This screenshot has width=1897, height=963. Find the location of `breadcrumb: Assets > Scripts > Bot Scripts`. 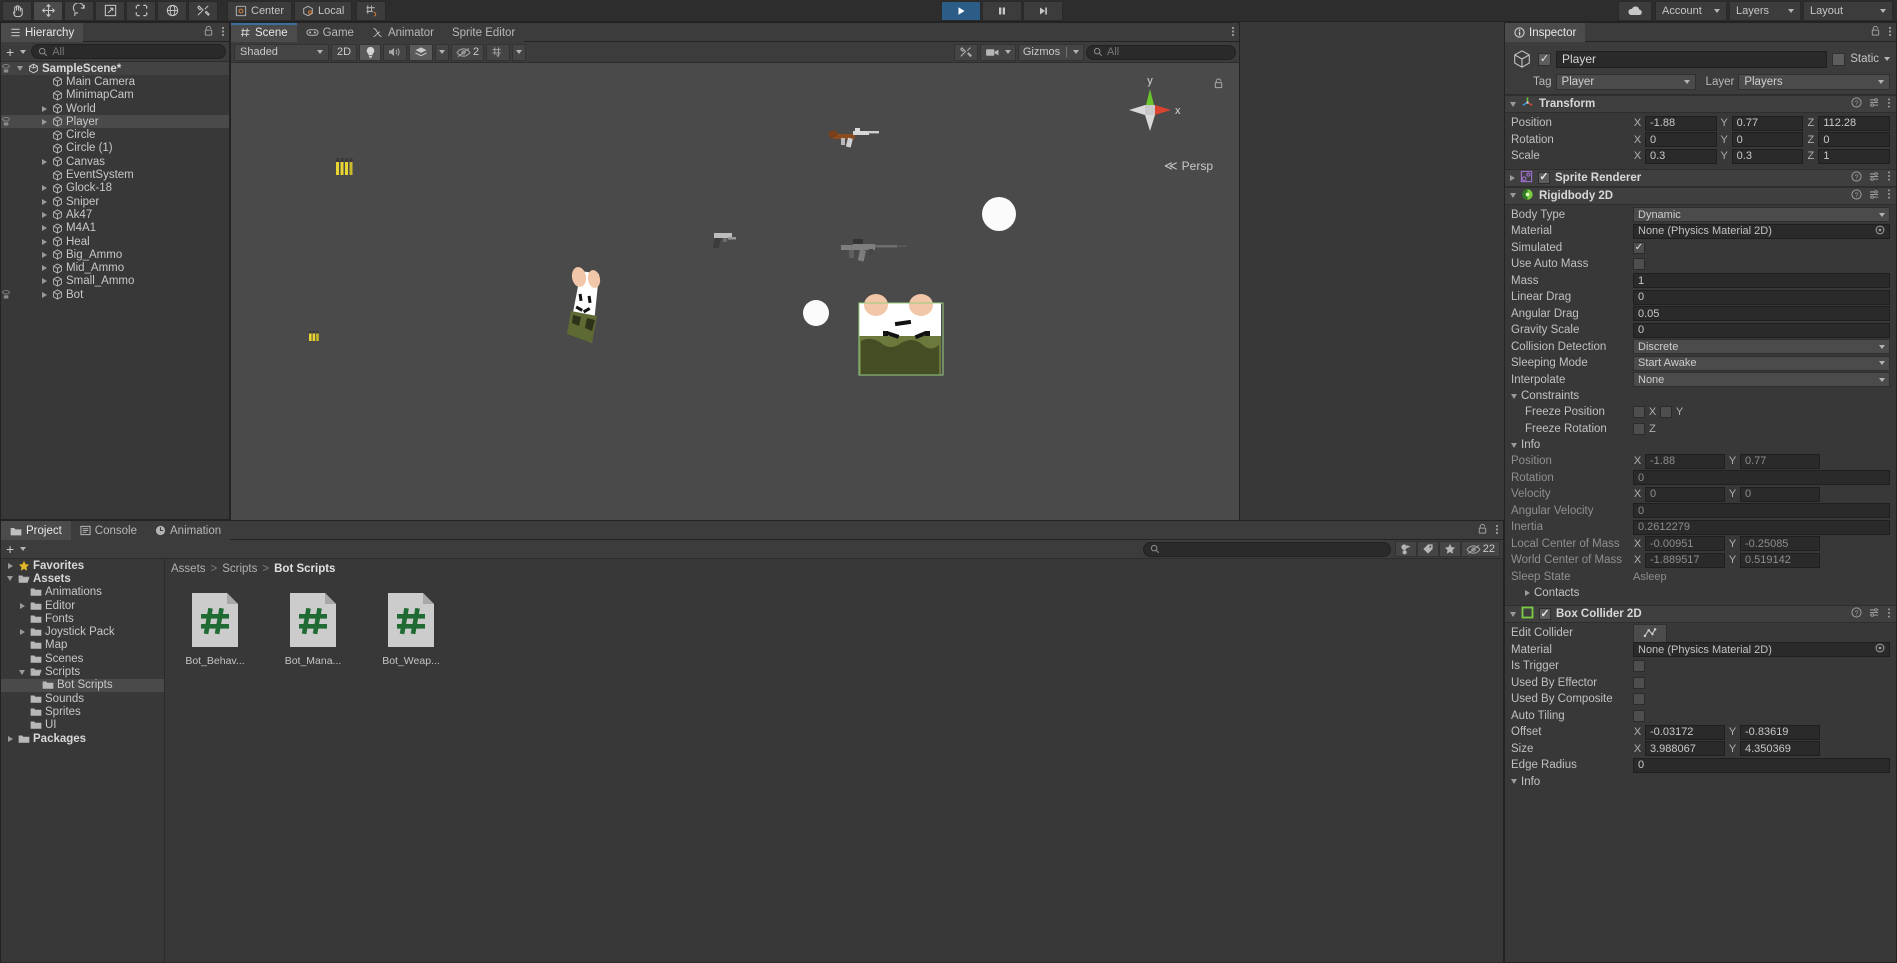

breadcrumb: Assets > Scripts > Bot Scripts is located at coordinates (834, 568).